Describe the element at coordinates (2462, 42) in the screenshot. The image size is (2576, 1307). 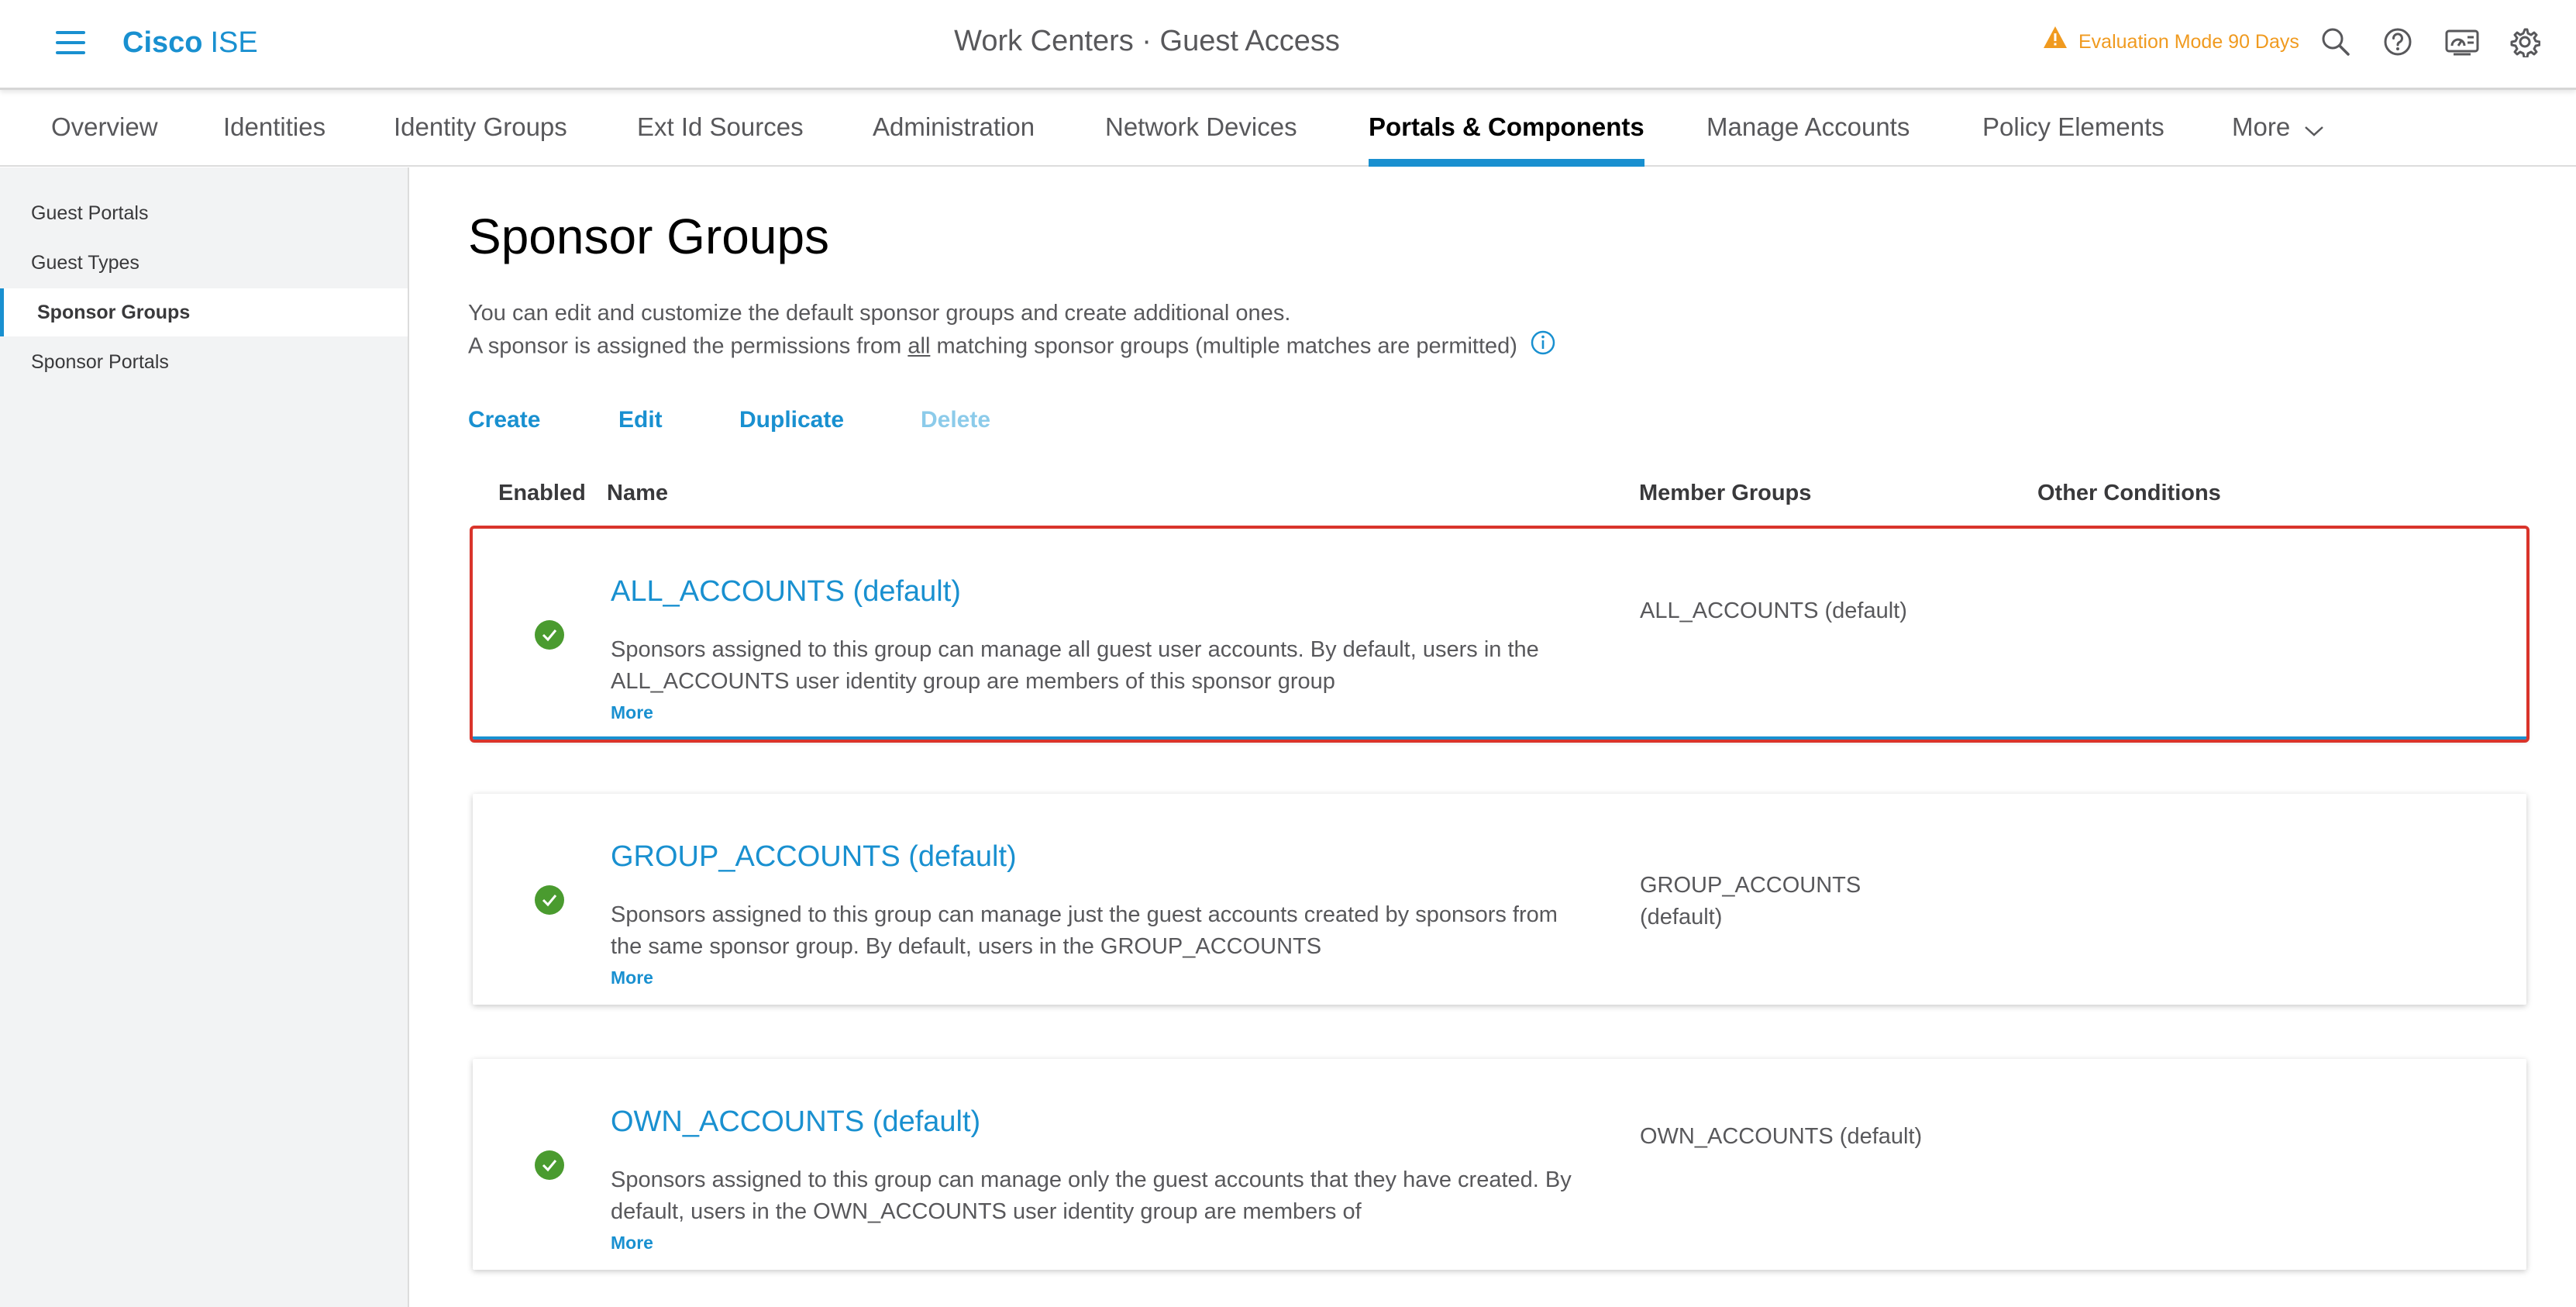
I see `dashboard-icon` at that location.